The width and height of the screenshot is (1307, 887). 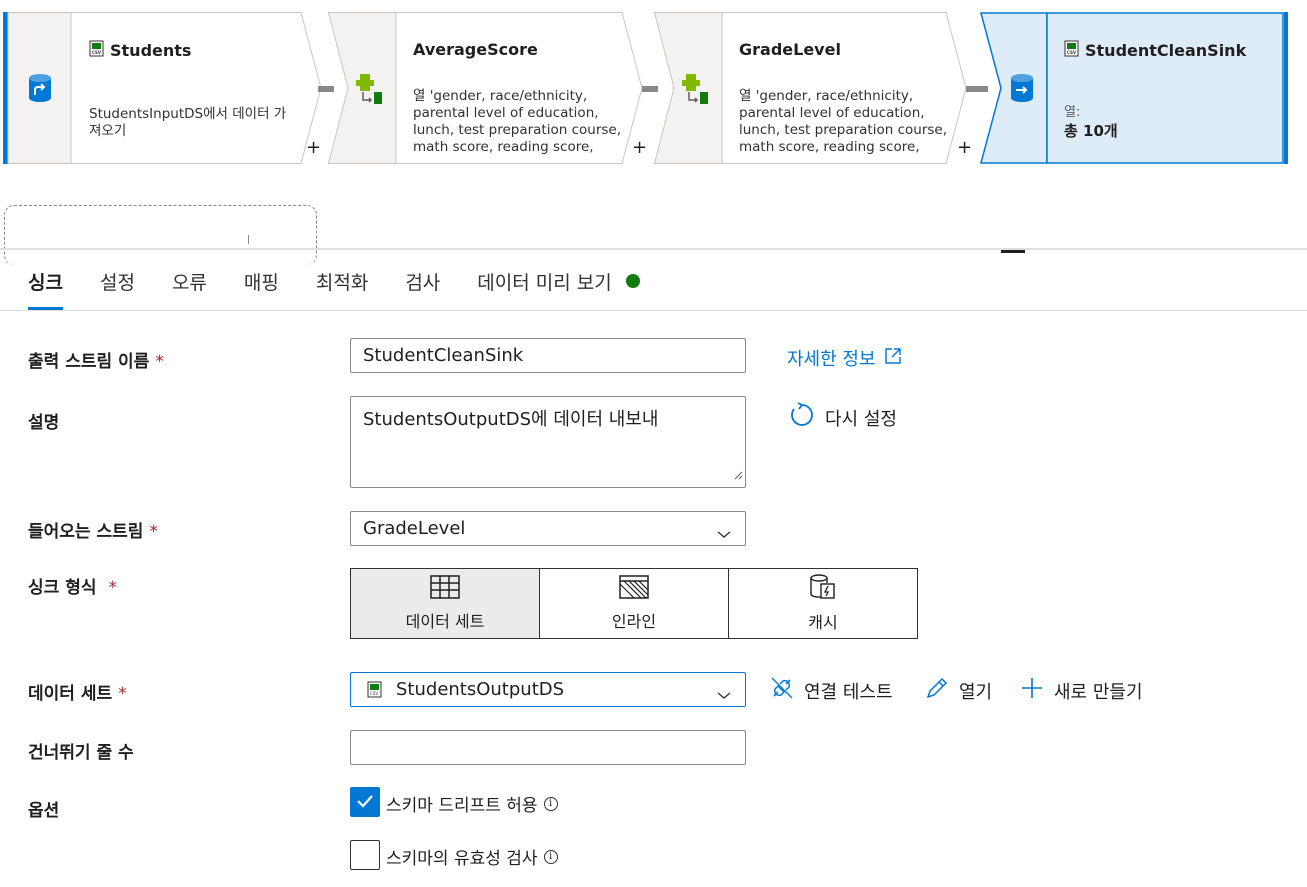 I want to click on node-title: GradeLevel, so click(x=790, y=49).